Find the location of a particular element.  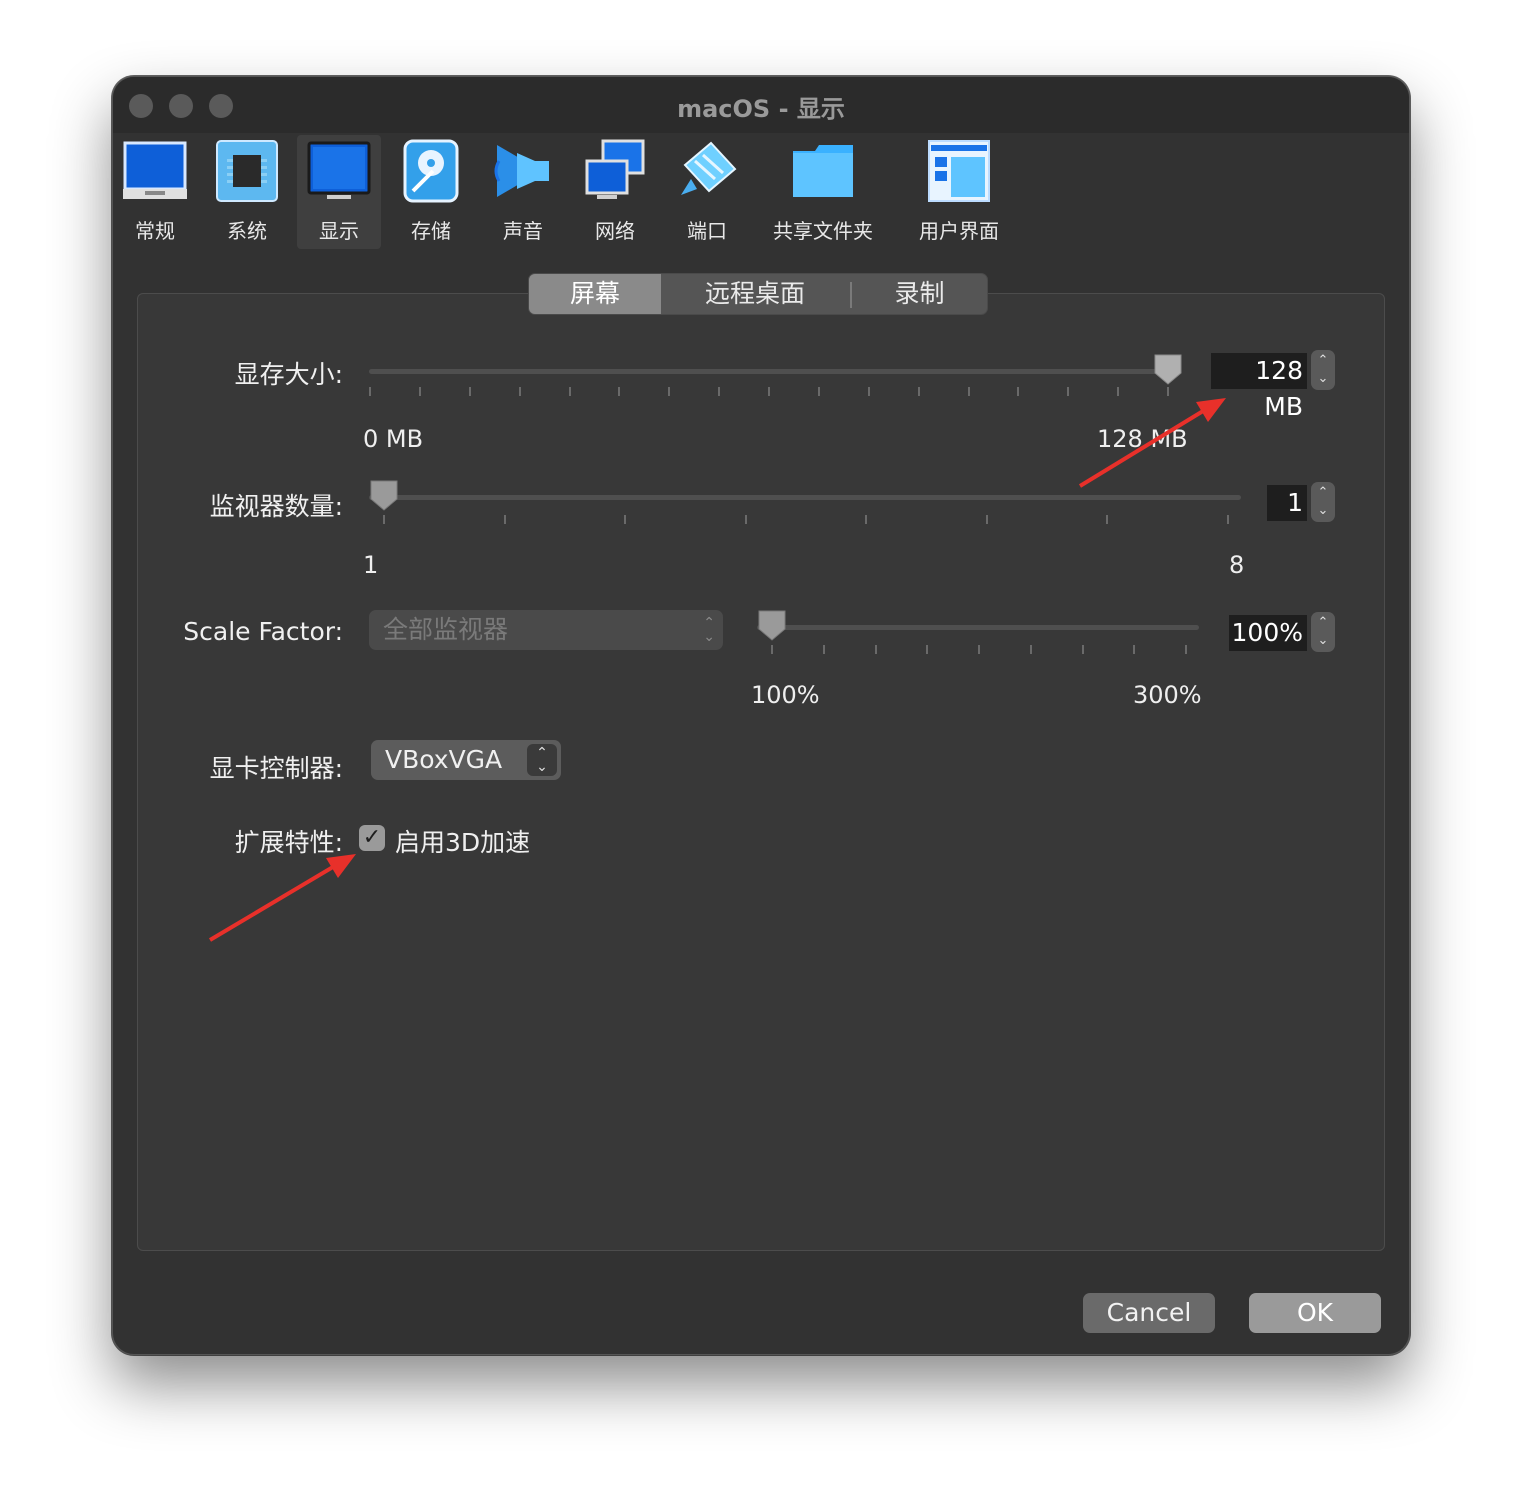

toolbar-item-system: 系统 is located at coordinates (247, 192).